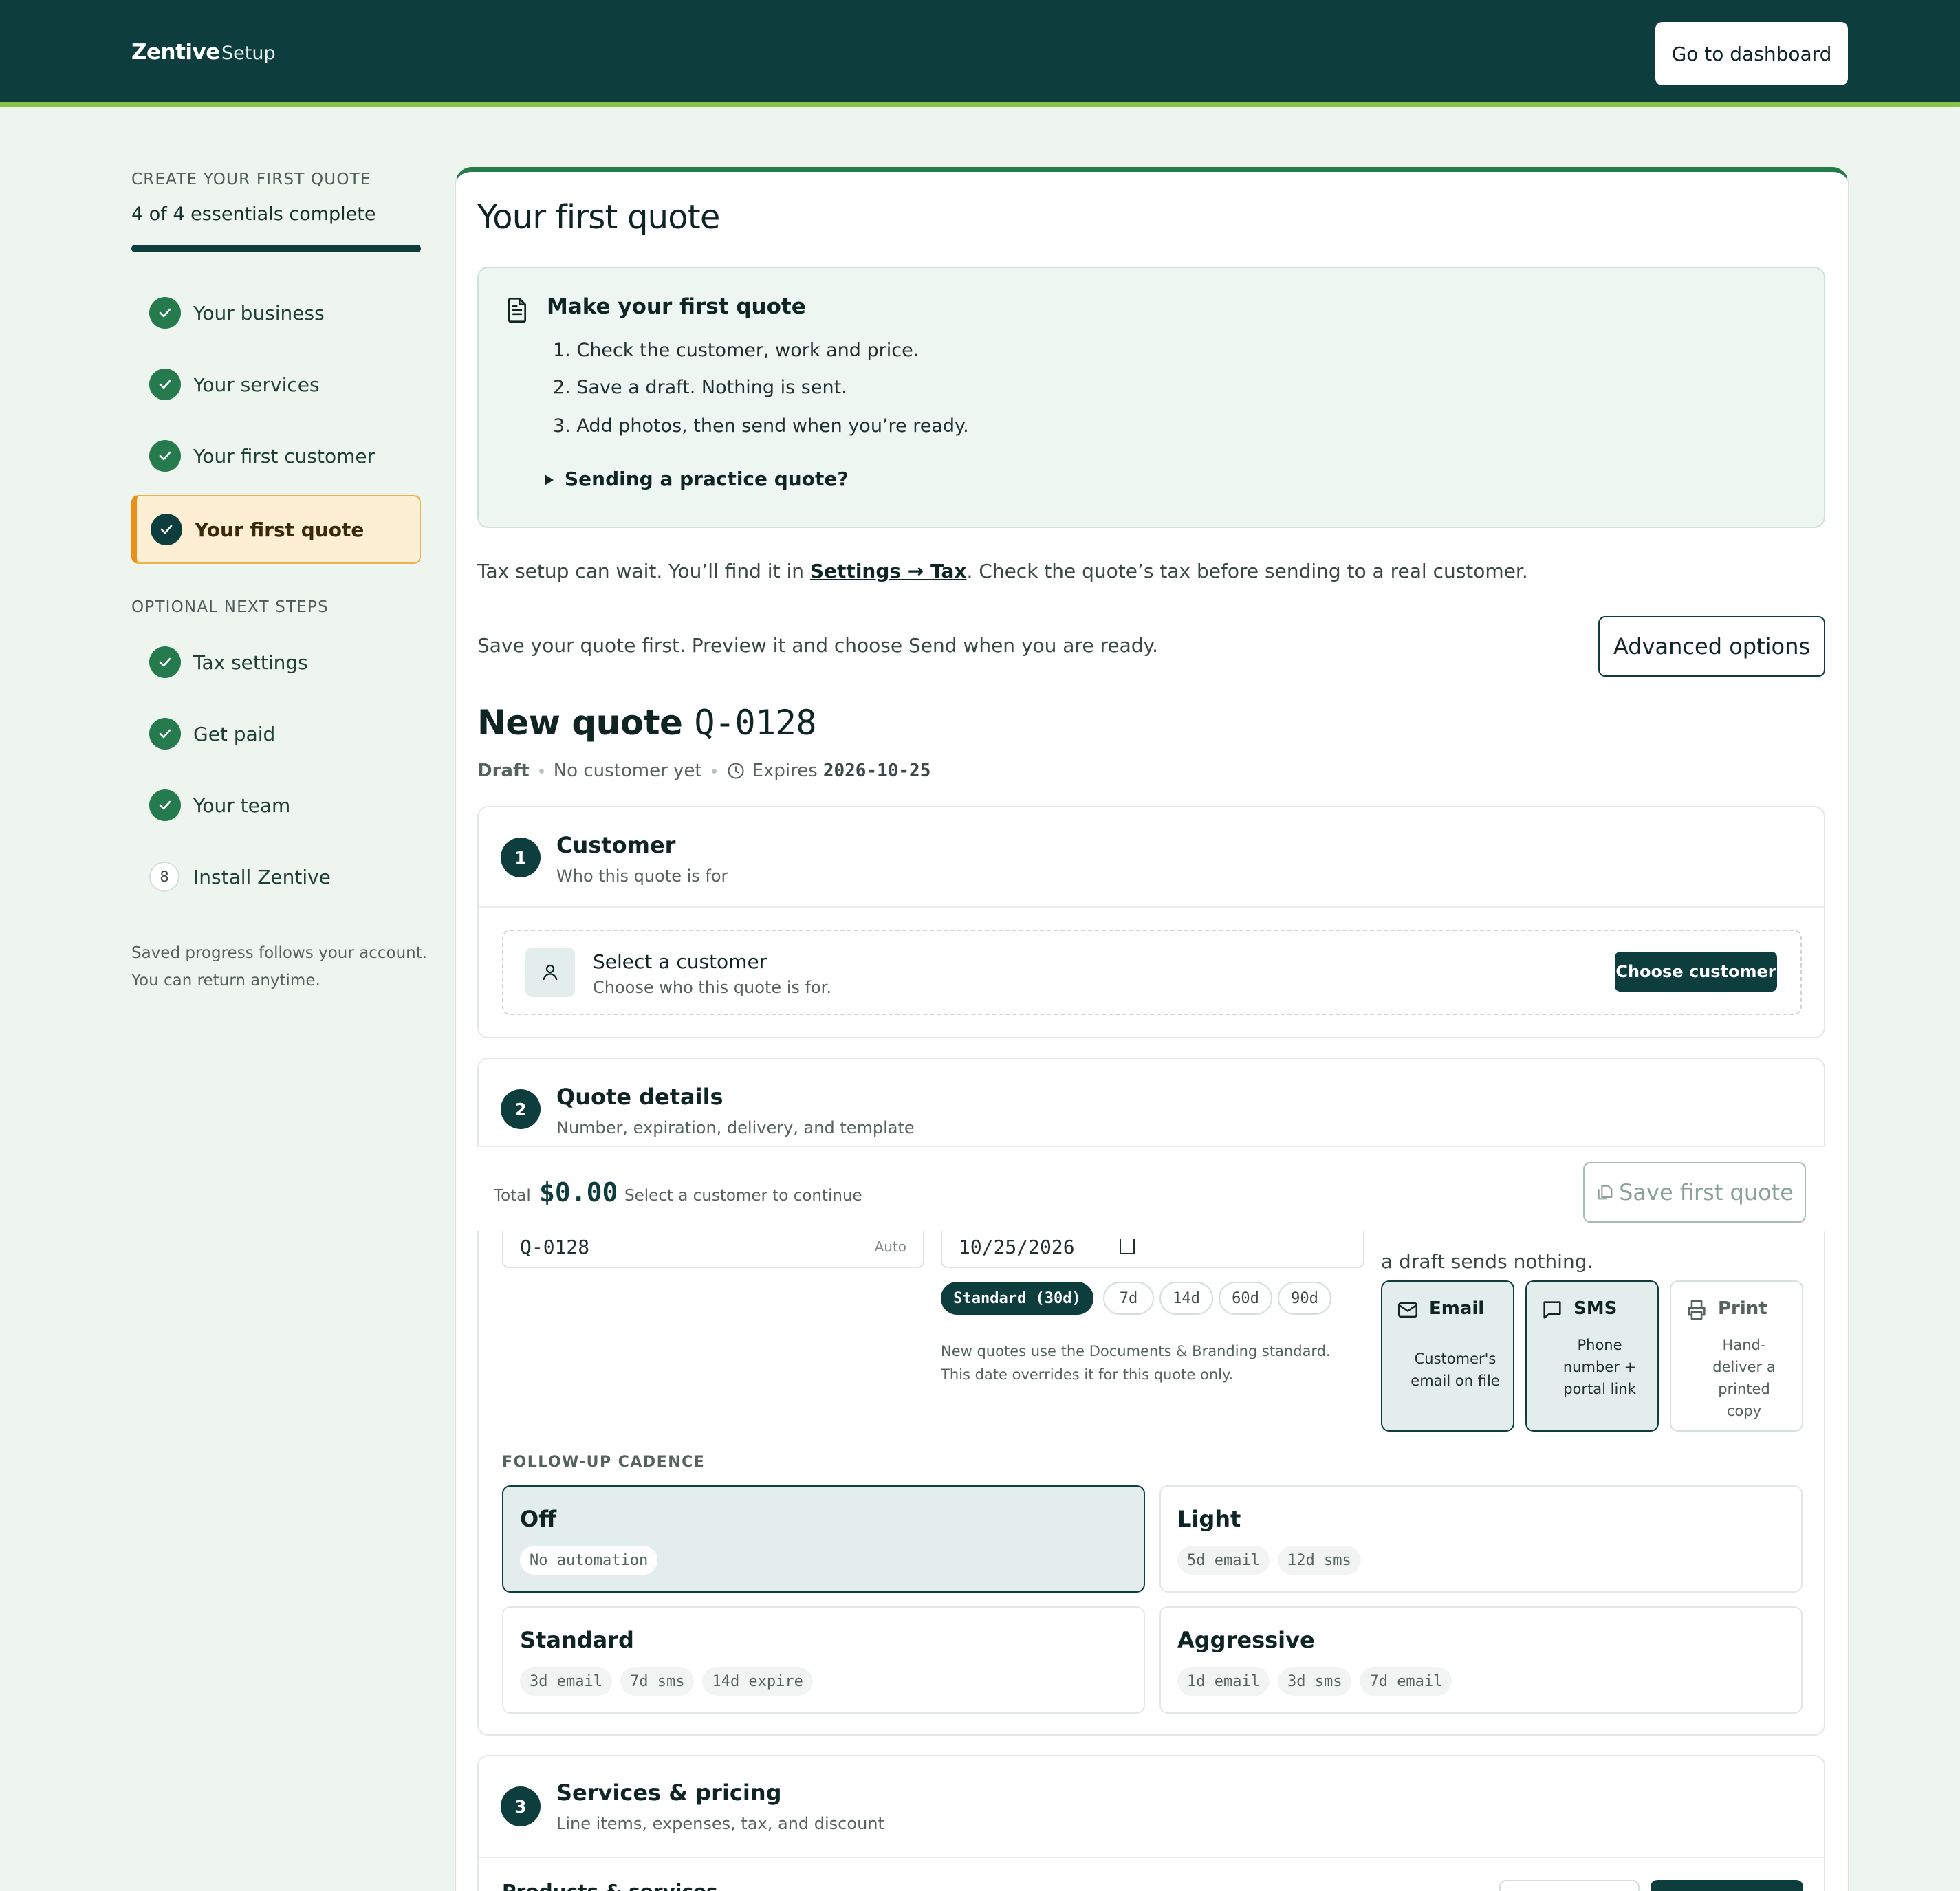 The height and width of the screenshot is (1891, 1960). What do you see at coordinates (521, 857) in the screenshot?
I see `step-badge: 1` at bounding box center [521, 857].